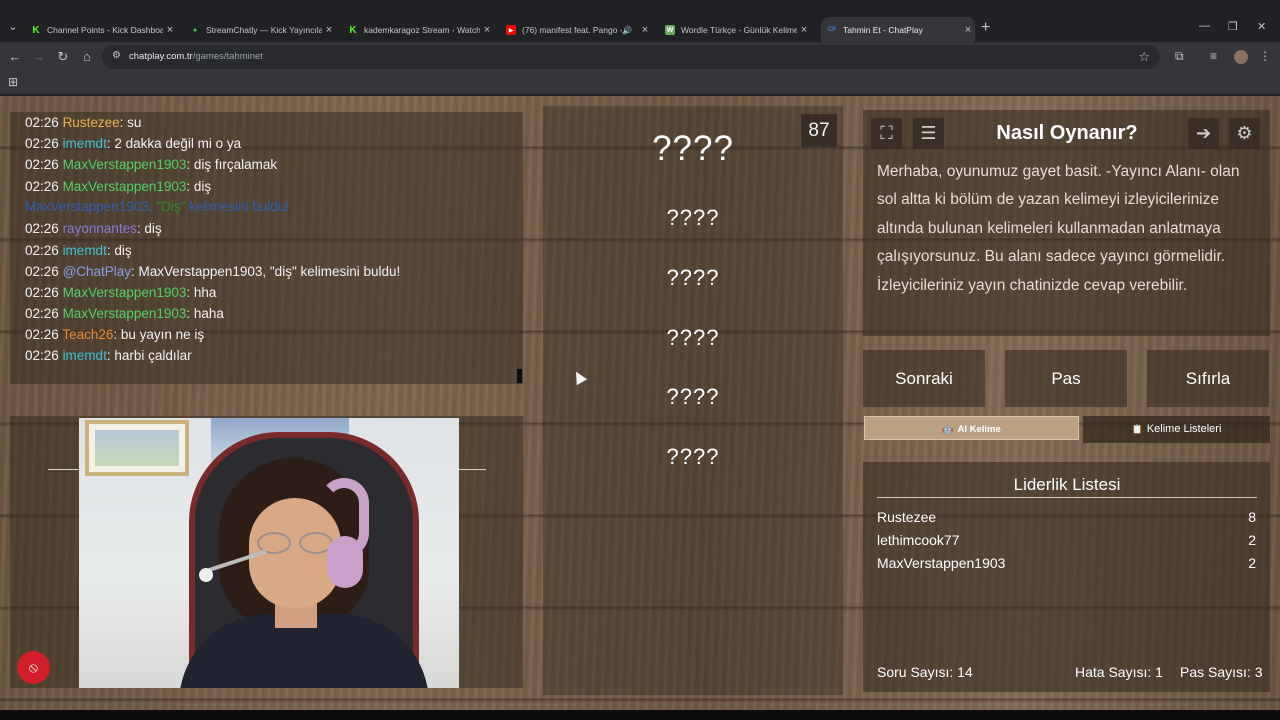 Image resolution: width=1280 pixels, height=720 pixels. Describe the element at coordinates (1241, 57) in the screenshot. I see `profile-avatar` at that location.